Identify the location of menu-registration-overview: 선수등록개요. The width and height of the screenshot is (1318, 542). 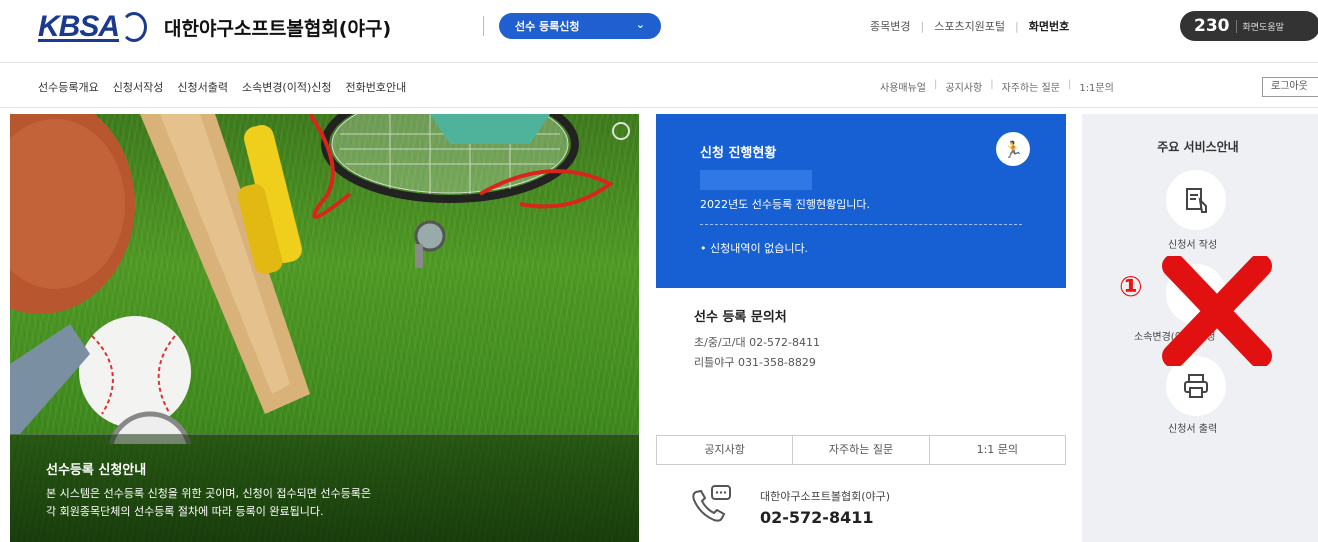
(68, 87).